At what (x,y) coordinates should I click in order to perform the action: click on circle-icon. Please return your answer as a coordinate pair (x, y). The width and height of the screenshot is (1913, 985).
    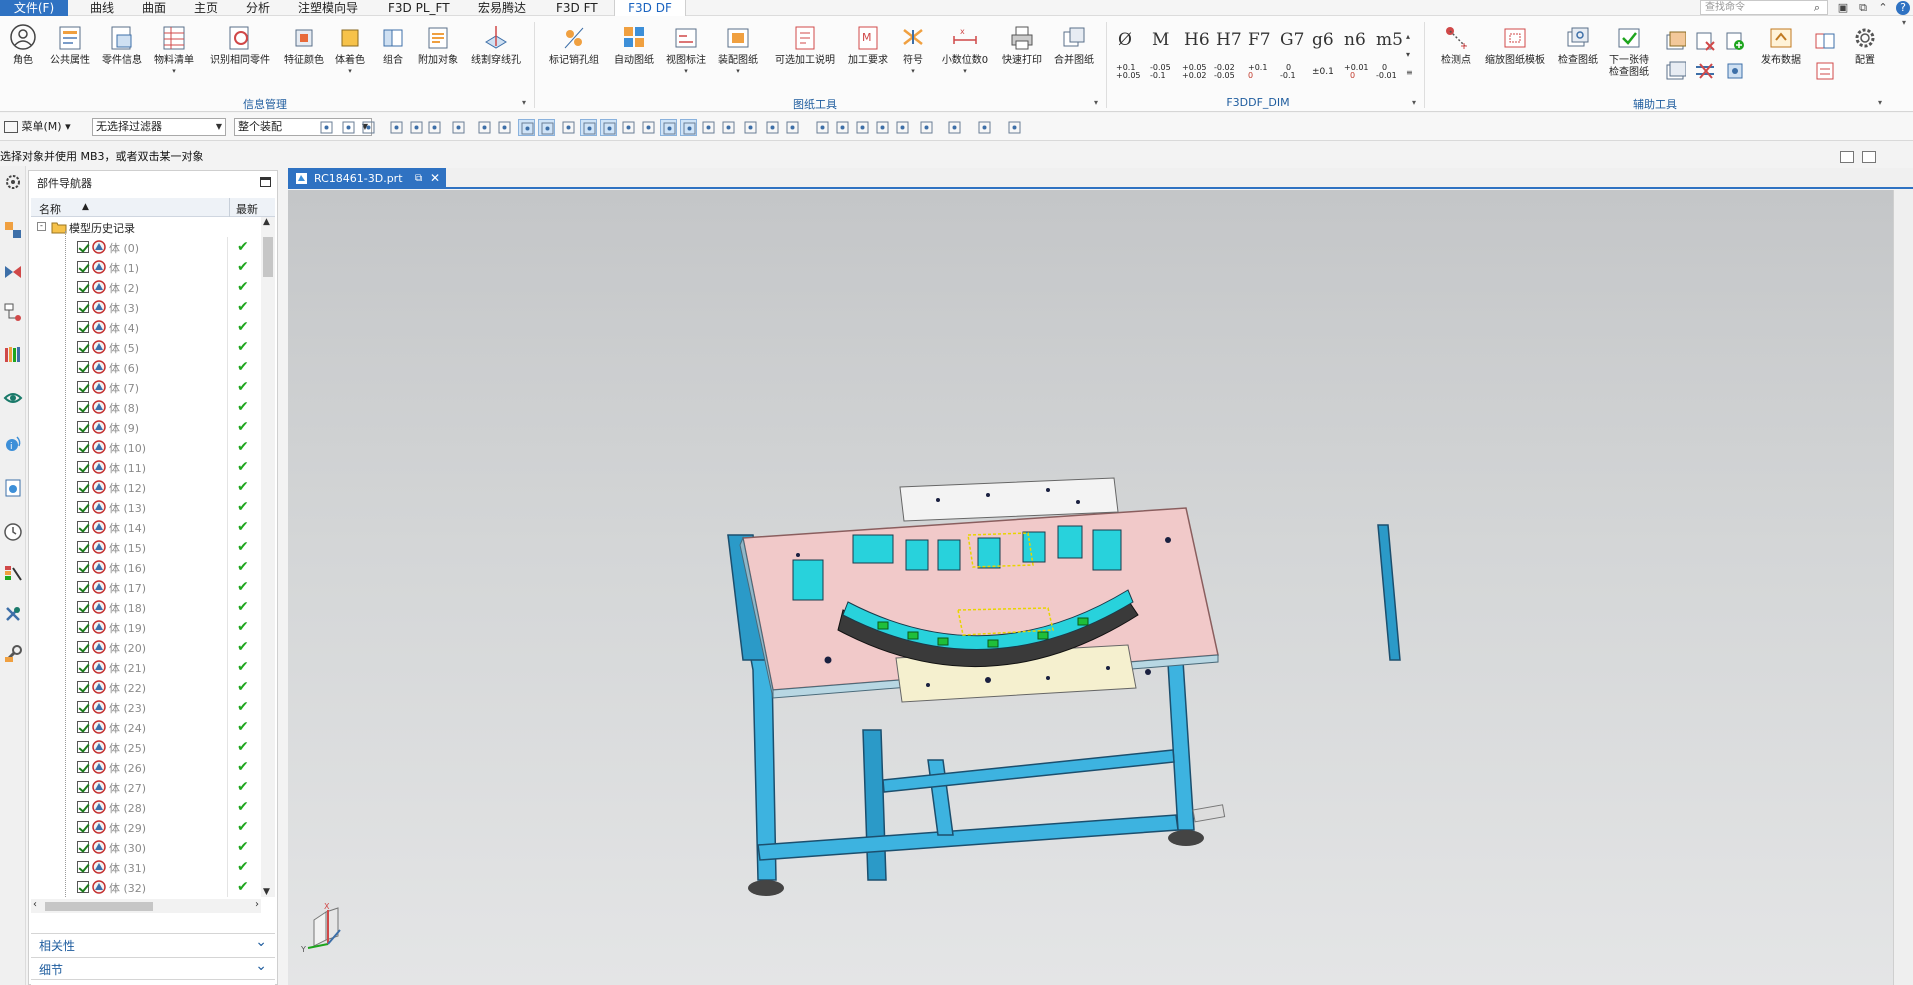
    Looking at the image, I should click on (708, 127).